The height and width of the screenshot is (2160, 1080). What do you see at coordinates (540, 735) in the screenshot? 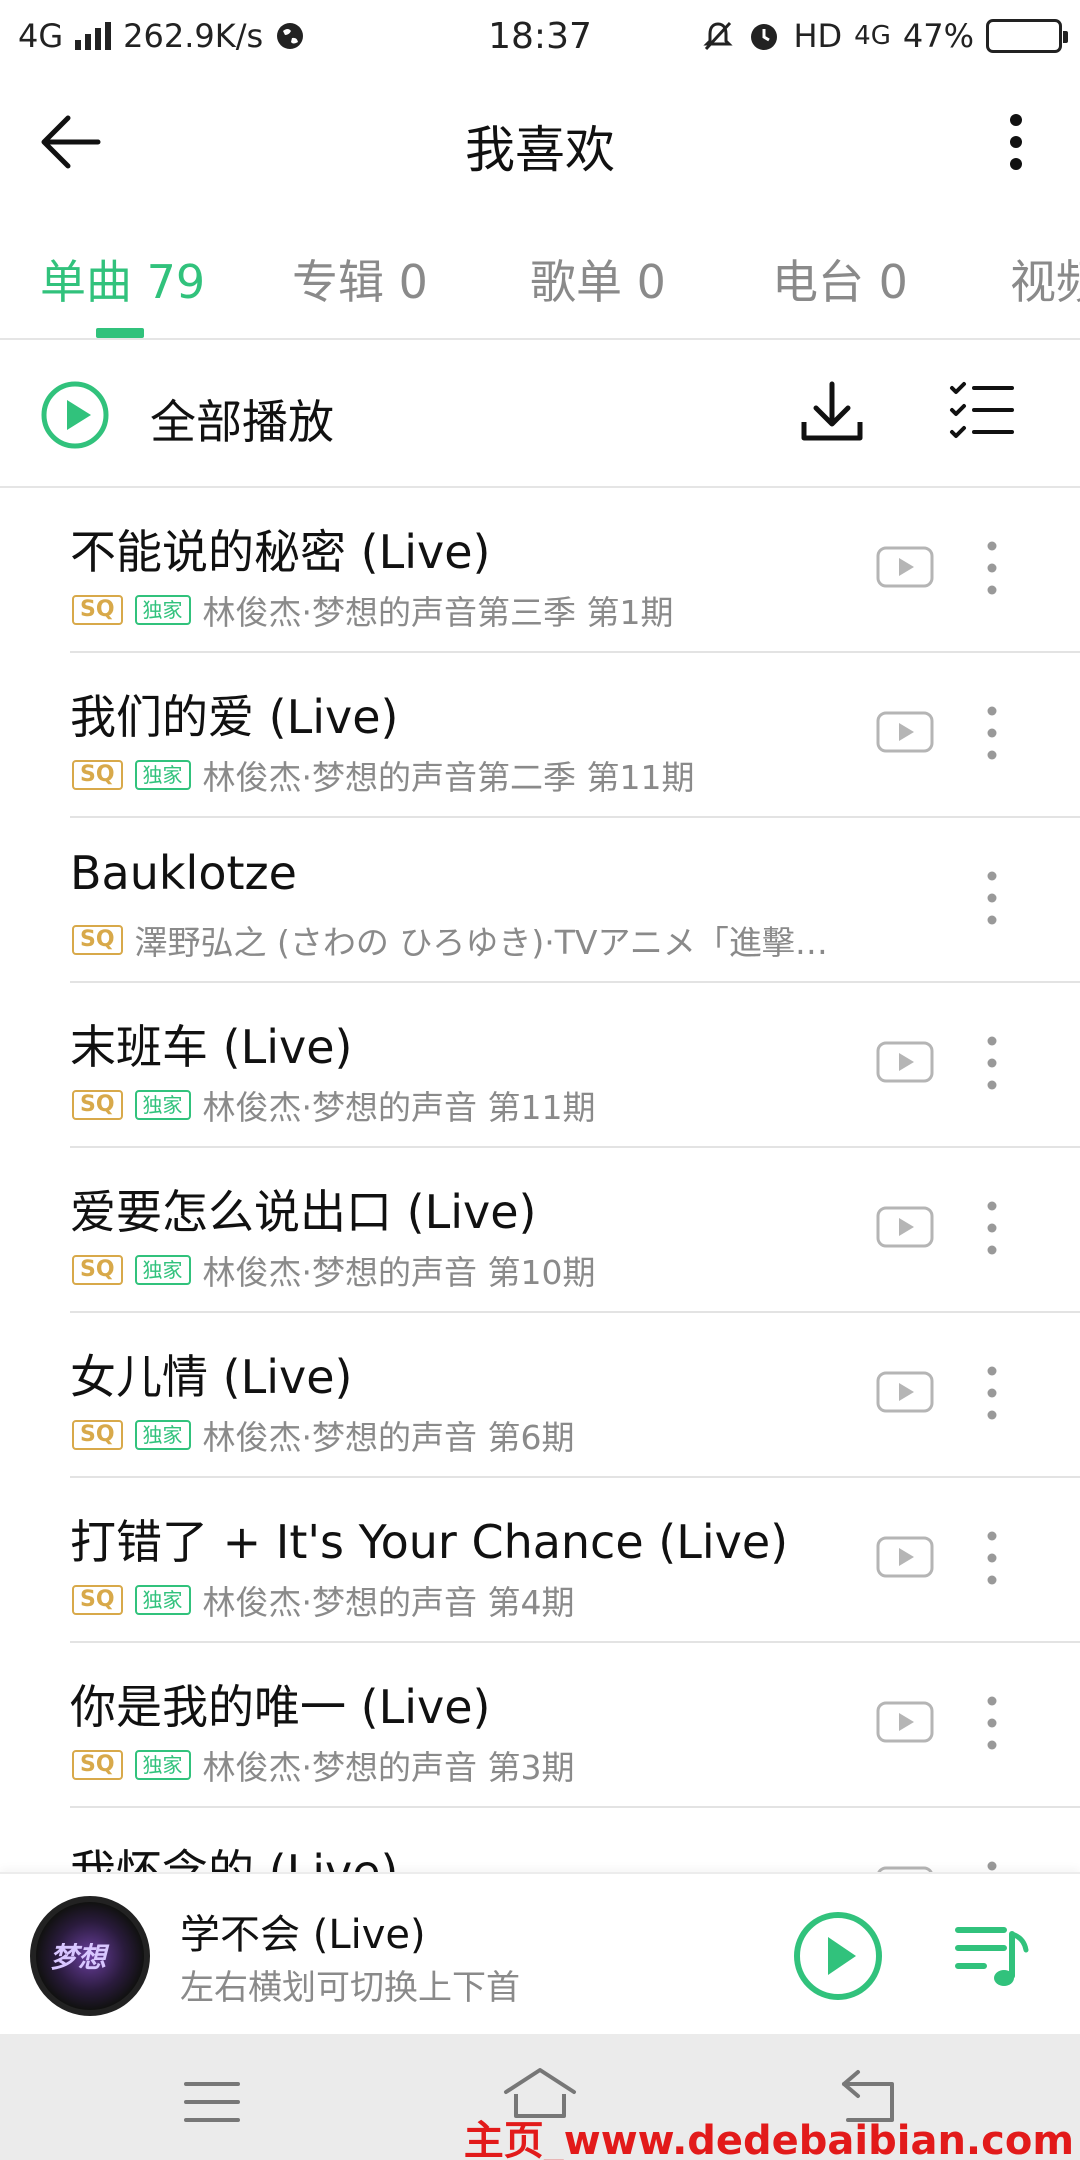
I see `song-item: 我们的爱 (Live) SQ 独家 林俊杰·梦想的声音第二季 第11期` at bounding box center [540, 735].